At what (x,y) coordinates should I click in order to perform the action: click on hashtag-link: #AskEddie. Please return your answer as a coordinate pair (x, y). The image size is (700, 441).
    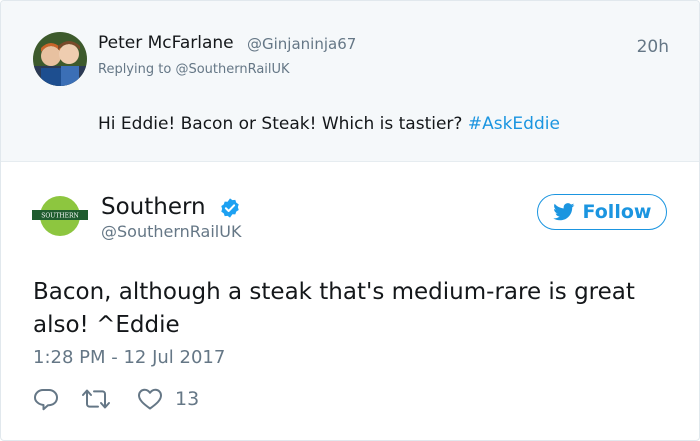
    Looking at the image, I should click on (514, 124).